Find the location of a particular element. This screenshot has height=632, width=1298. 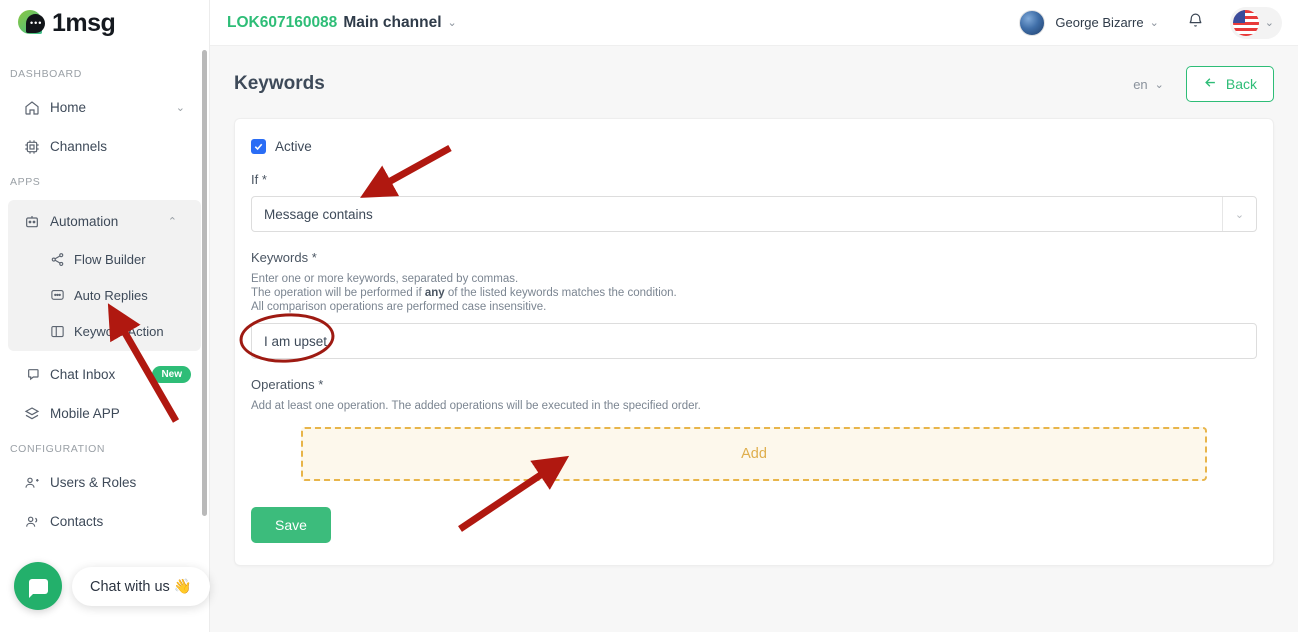

back-button: Back is located at coordinates (1229, 84).